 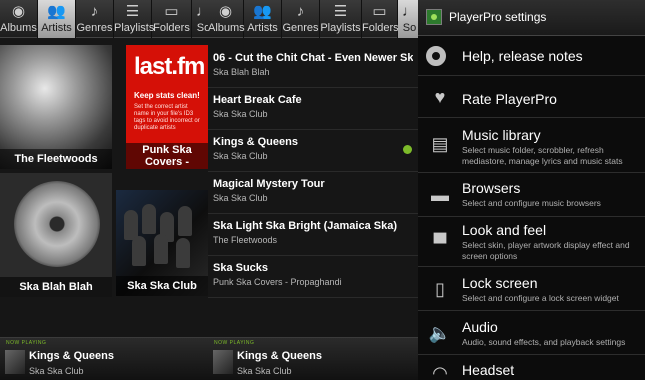 I want to click on song-title: Kings & Queens, so click(x=255, y=142).